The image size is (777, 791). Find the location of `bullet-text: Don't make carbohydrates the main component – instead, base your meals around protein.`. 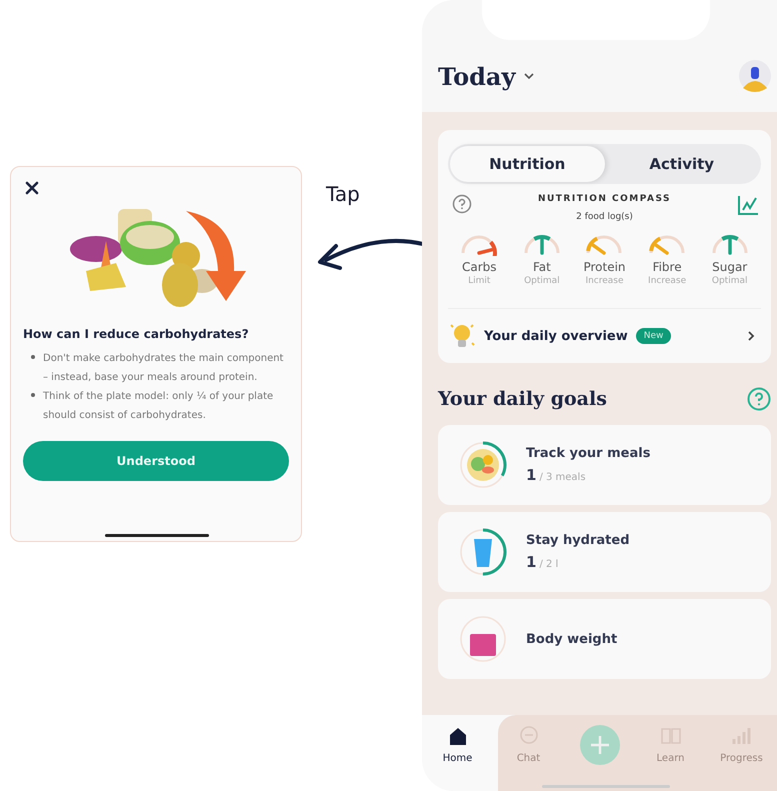

bullet-text: Don't make carbohydrates the main component – instead, base your meals around protein. is located at coordinates (163, 368).